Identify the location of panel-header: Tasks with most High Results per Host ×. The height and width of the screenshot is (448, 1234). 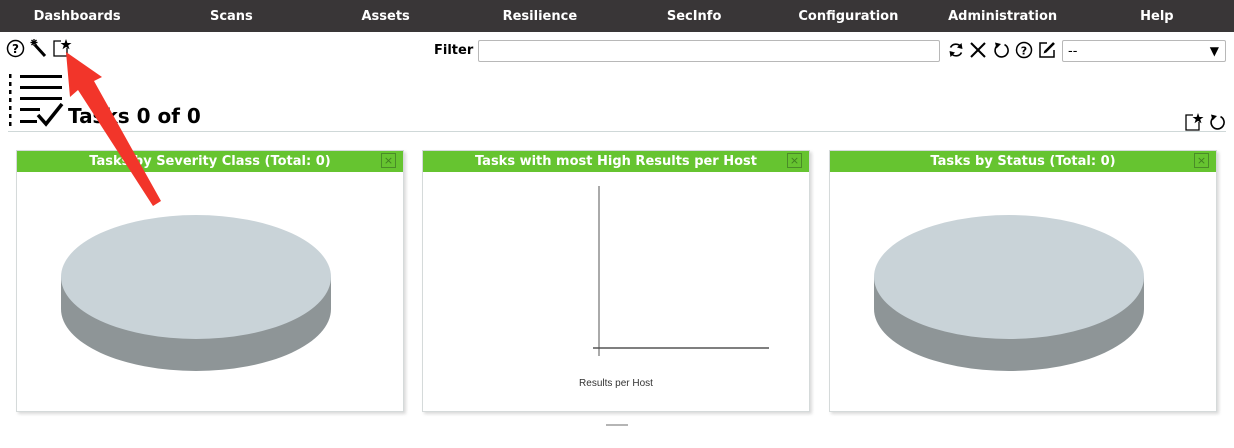
(616, 161).